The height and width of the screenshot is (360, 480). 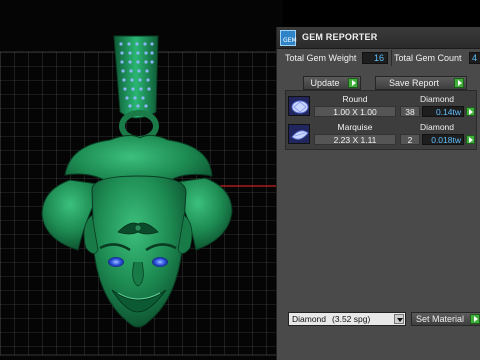 What do you see at coordinates (355, 139) in the screenshot?
I see `gem-size: 2.23 X 1.11` at bounding box center [355, 139].